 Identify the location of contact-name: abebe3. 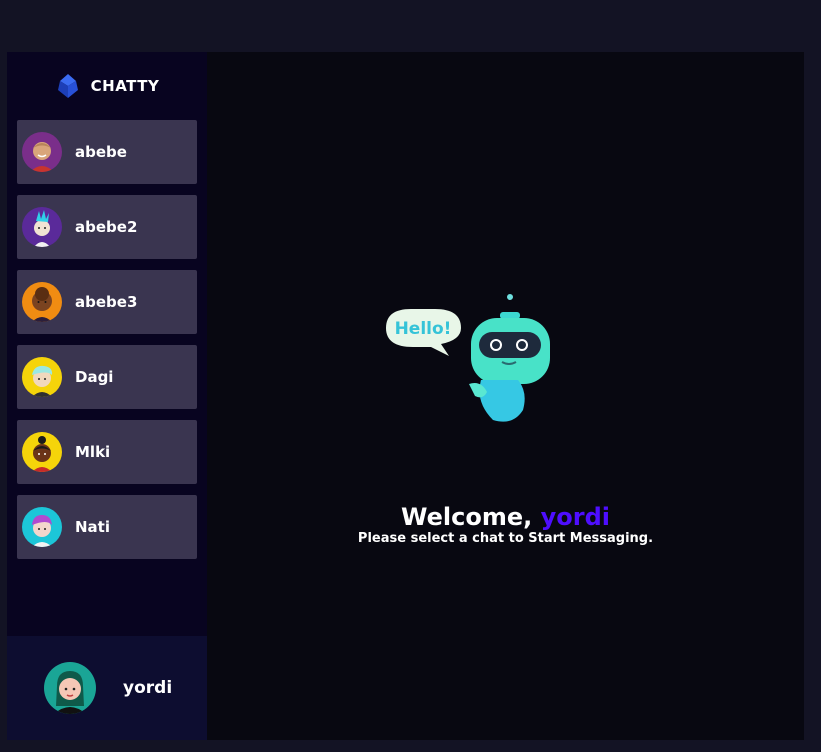
(106, 302).